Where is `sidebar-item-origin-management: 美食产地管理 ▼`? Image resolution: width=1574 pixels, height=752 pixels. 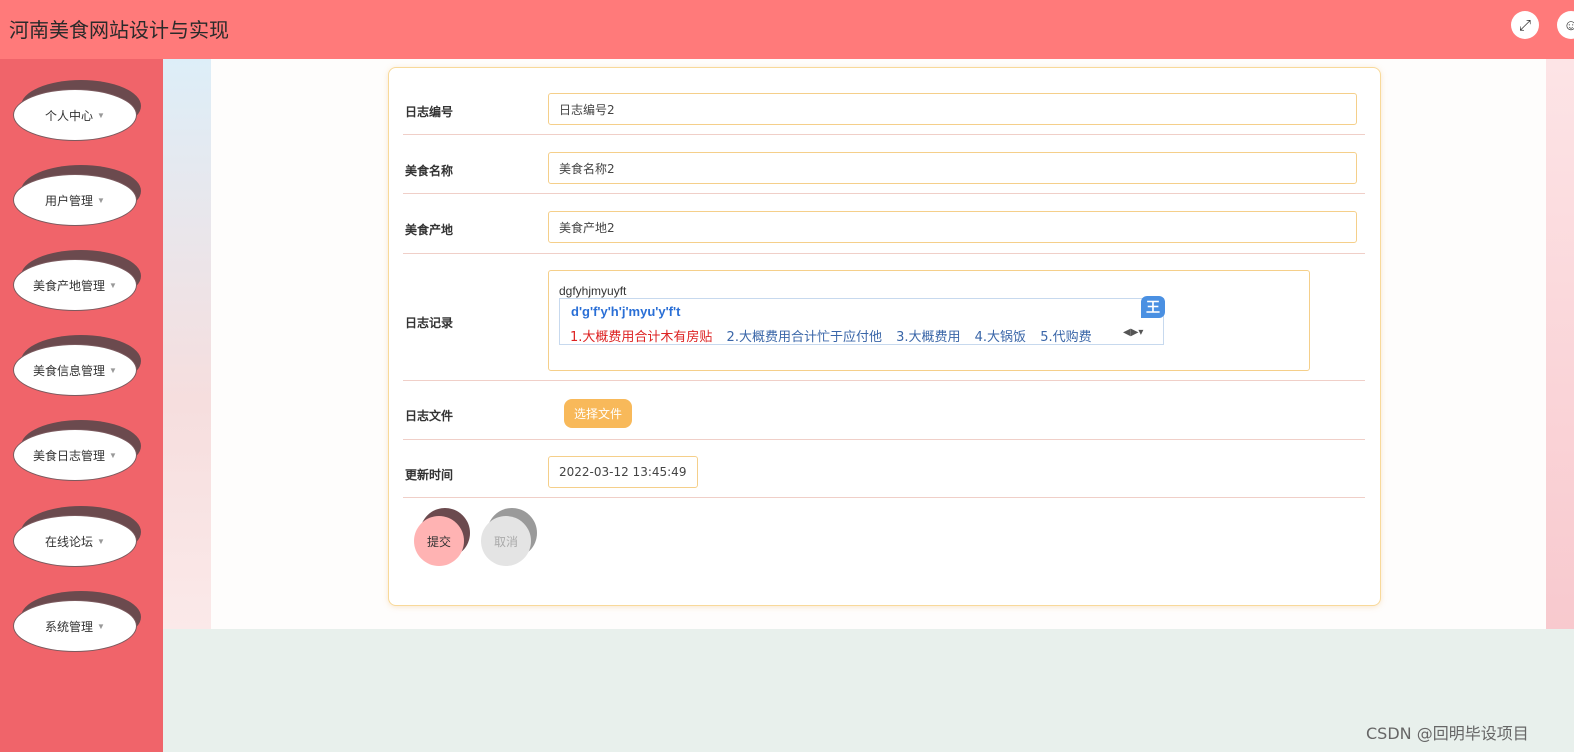
sidebar-item-origin-management: 美食产地管理 ▼ is located at coordinates (78, 282).